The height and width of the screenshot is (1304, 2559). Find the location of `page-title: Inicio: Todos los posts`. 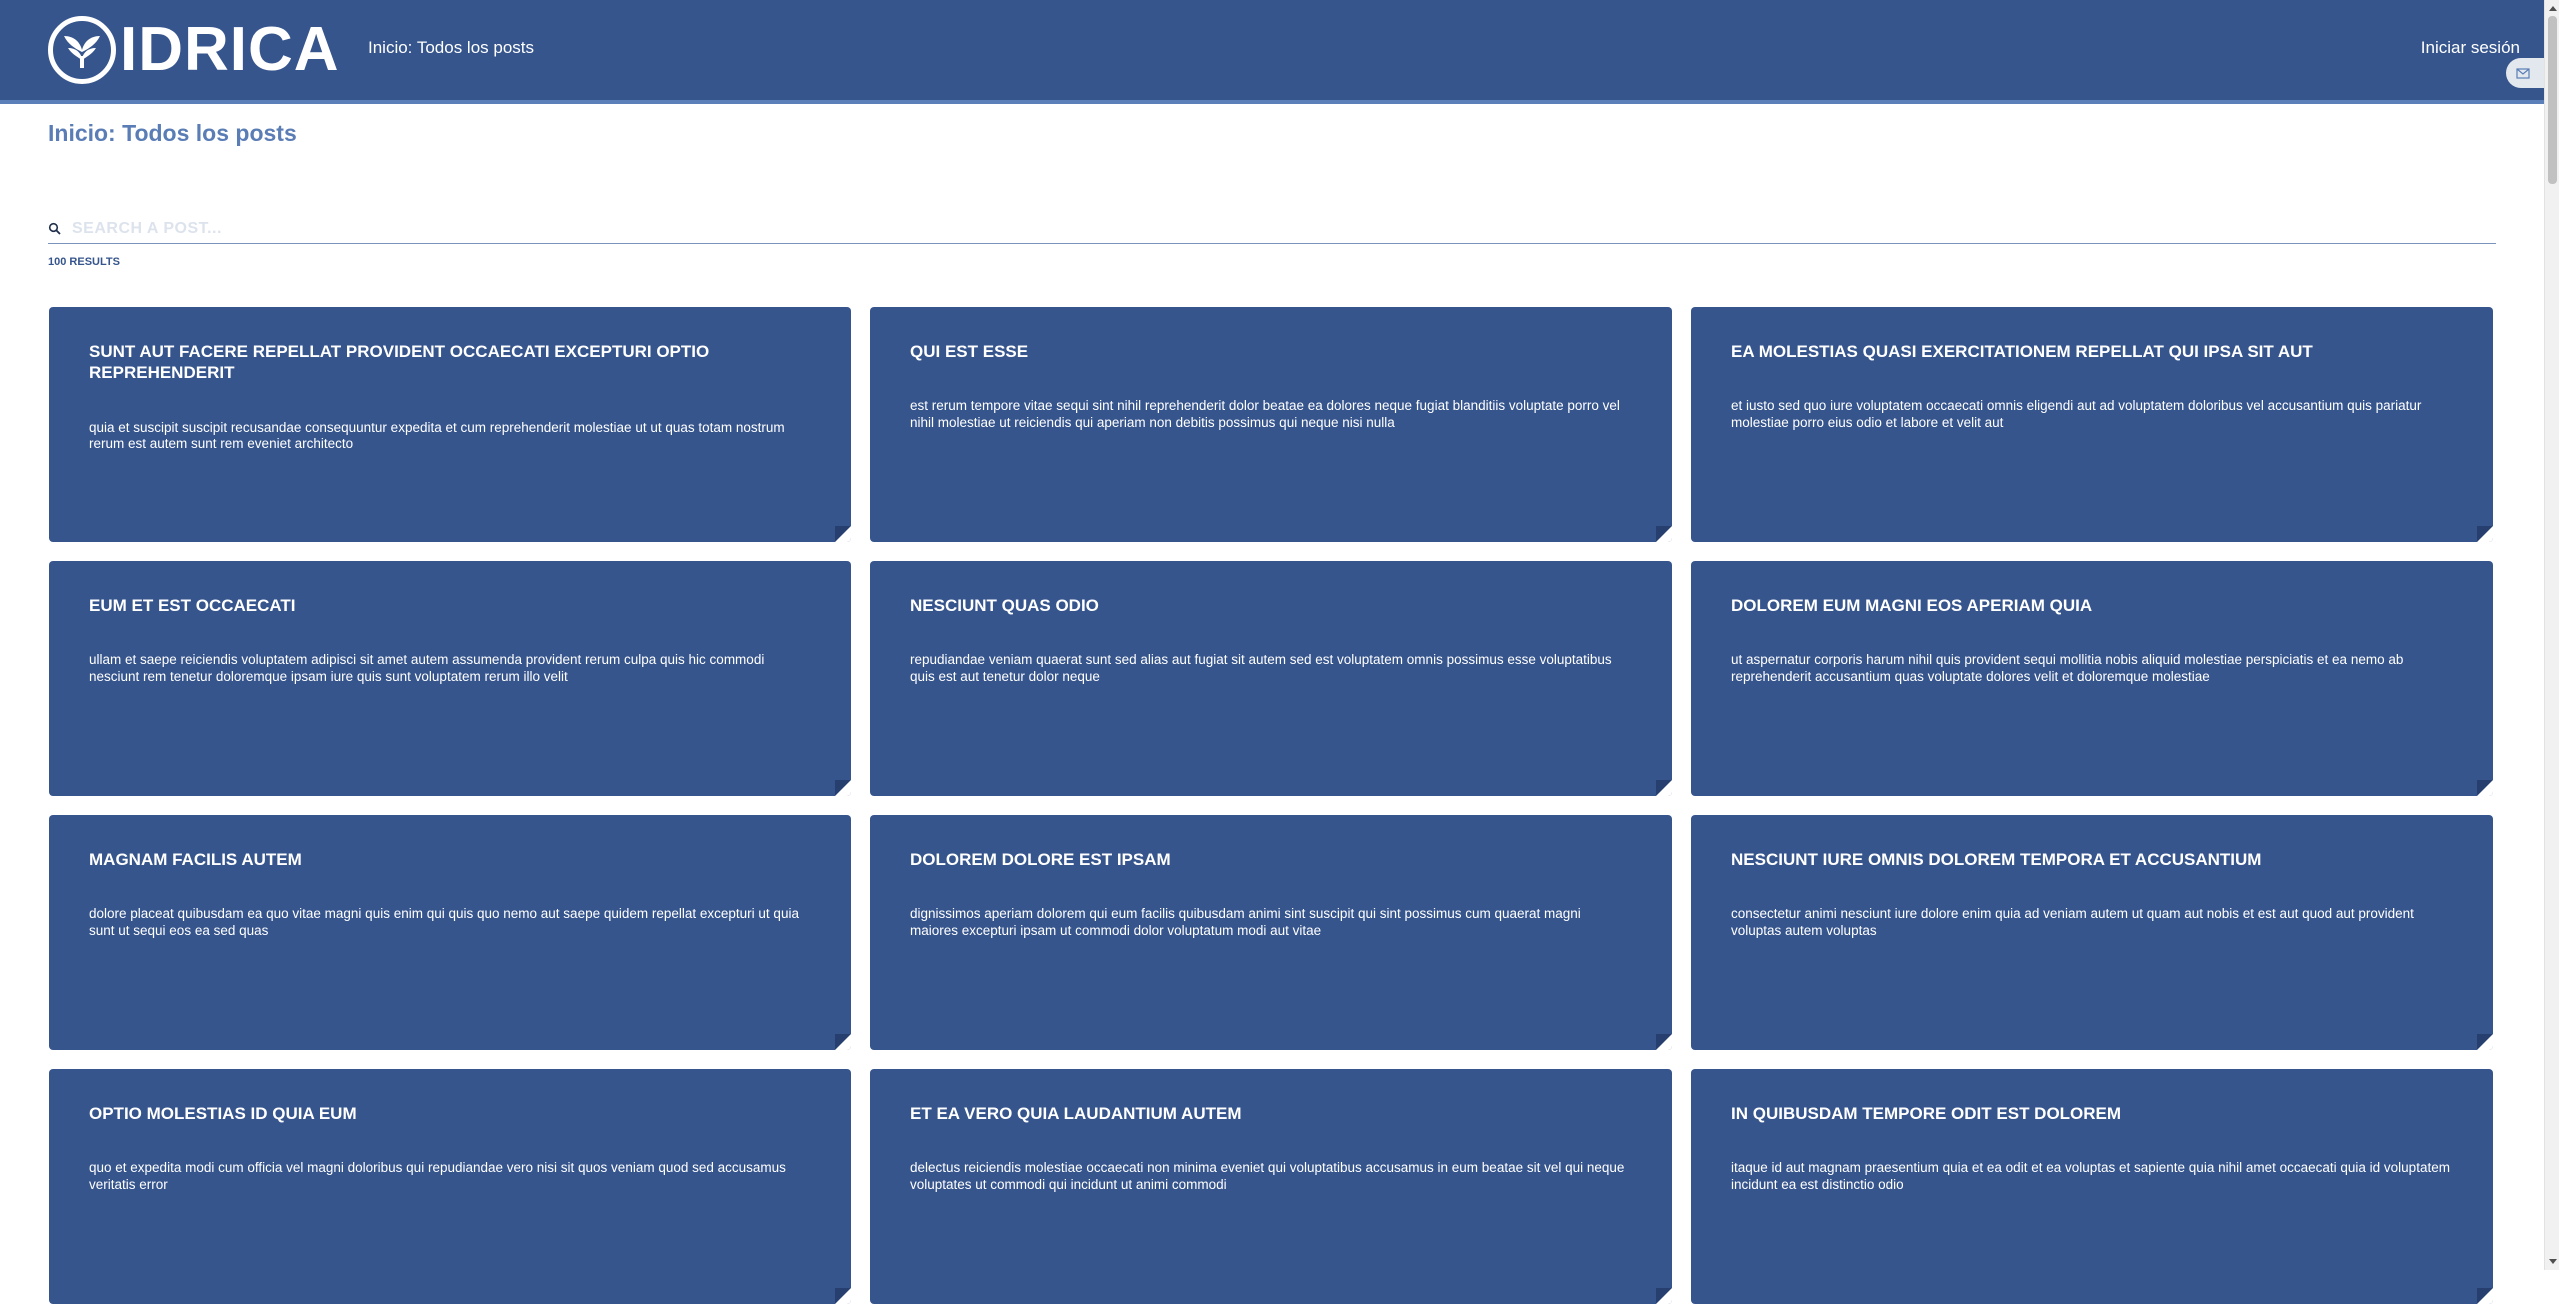

page-title: Inicio: Todos los posts is located at coordinates (172, 133).